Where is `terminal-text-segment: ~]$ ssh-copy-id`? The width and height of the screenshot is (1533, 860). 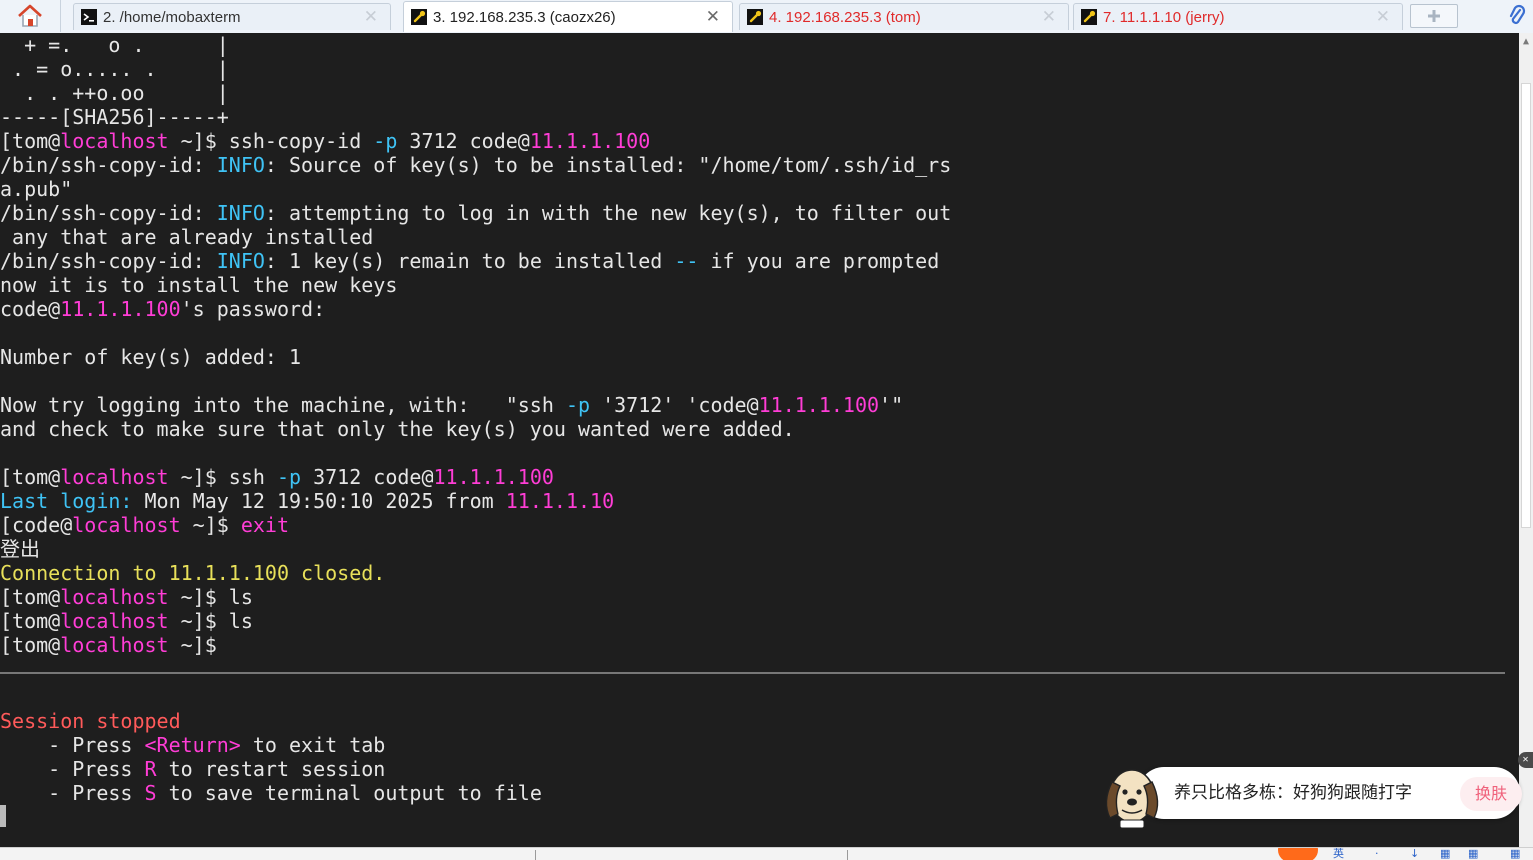
terminal-text-segment: ~]$ ssh-copy-id is located at coordinates (271, 141).